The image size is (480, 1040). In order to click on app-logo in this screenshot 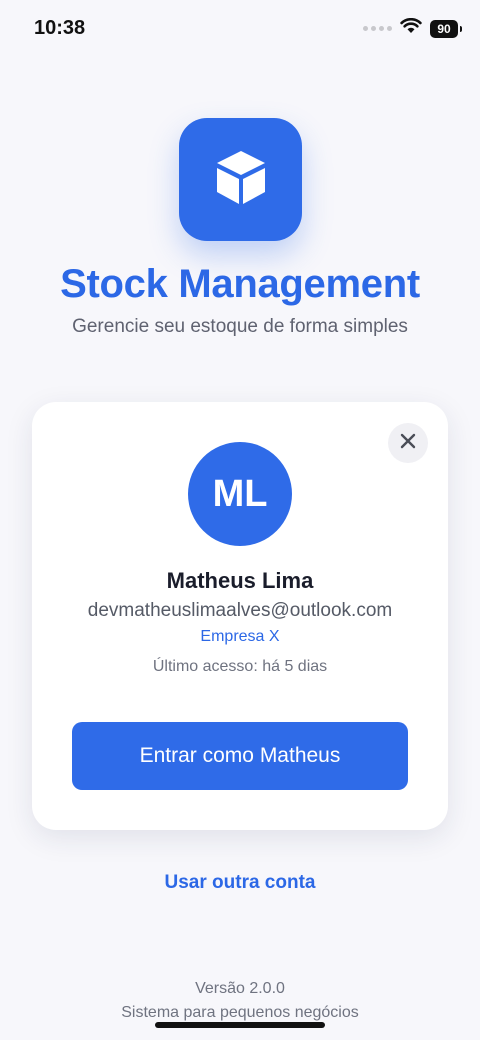, I will do `click(240, 179)`.